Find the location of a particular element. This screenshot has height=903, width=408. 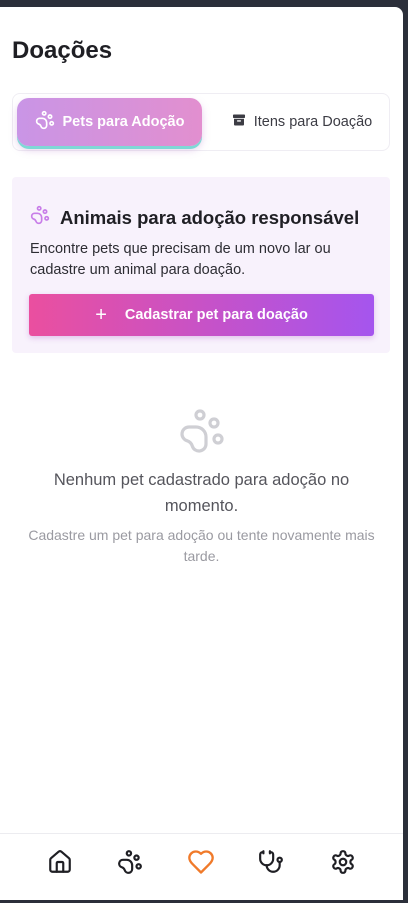

register-pet-label: Cadastrar pet para doação is located at coordinates (216, 315).